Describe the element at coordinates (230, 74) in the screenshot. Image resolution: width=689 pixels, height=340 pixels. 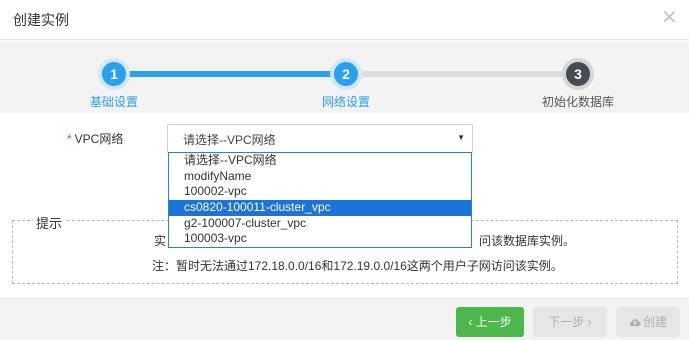
I see `step-track-progress` at that location.